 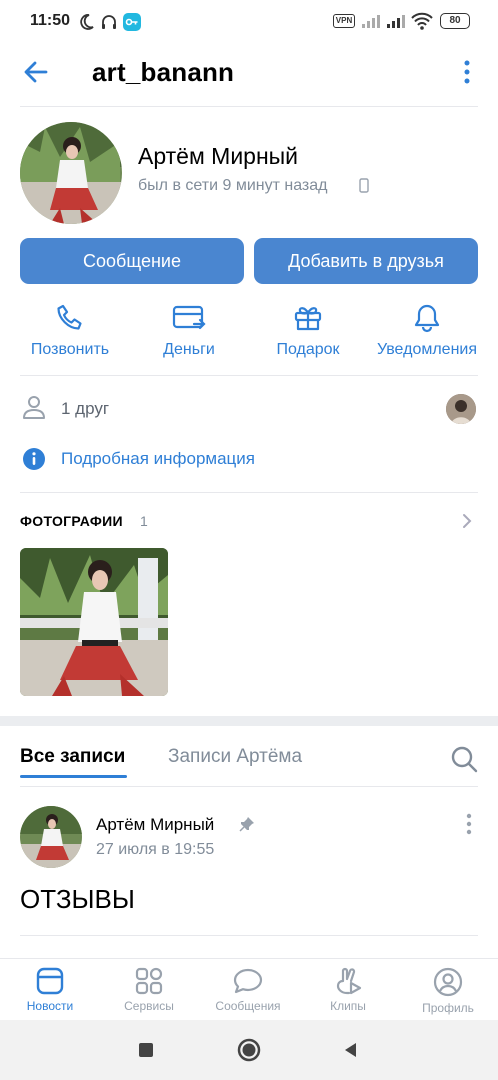 What do you see at coordinates (249, 721) in the screenshot?
I see `section-separator` at bounding box center [249, 721].